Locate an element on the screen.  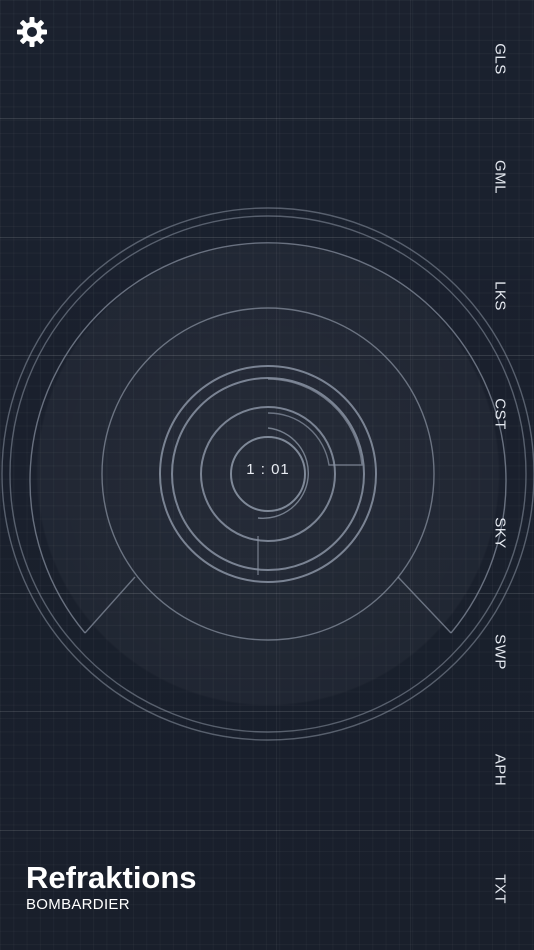
nav-item-aph: APH is located at coordinates (500, 770).